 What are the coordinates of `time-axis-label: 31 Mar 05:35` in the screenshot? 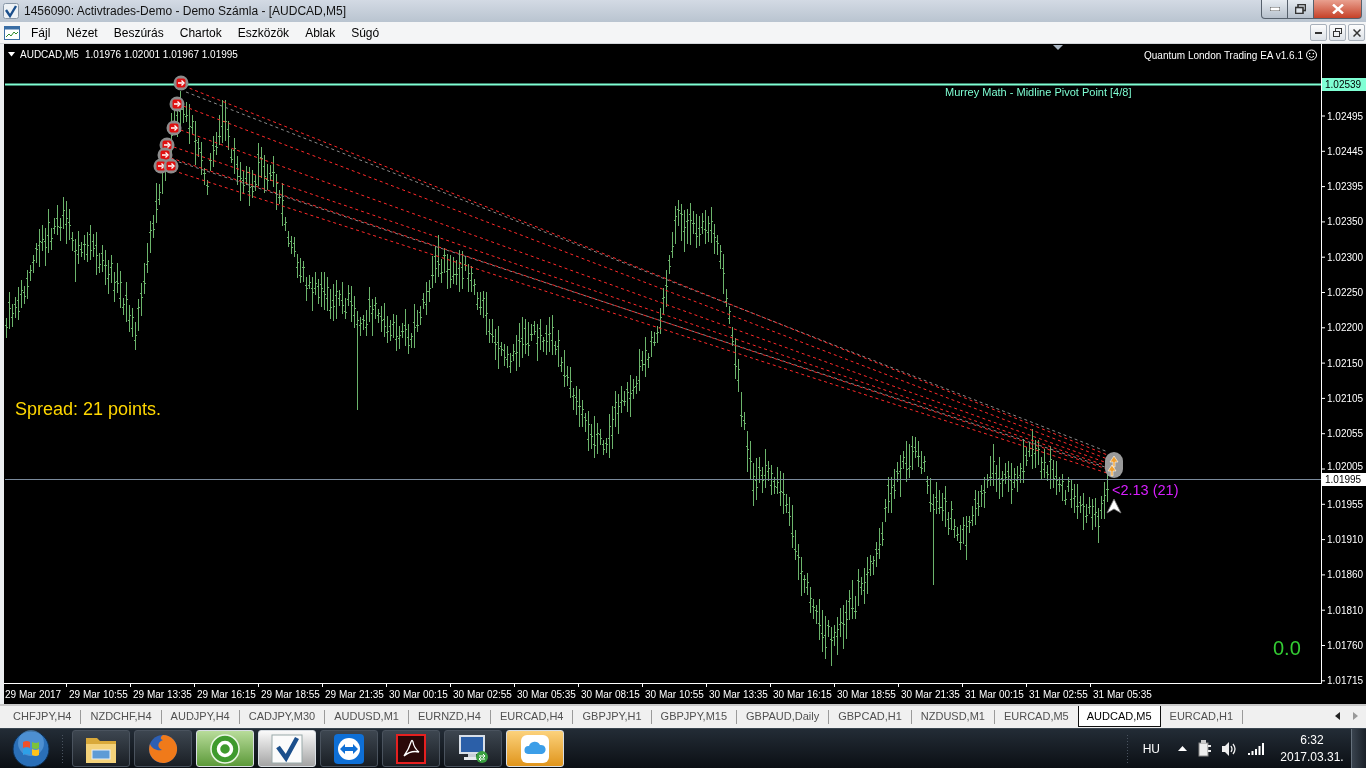 It's located at (1122, 694).